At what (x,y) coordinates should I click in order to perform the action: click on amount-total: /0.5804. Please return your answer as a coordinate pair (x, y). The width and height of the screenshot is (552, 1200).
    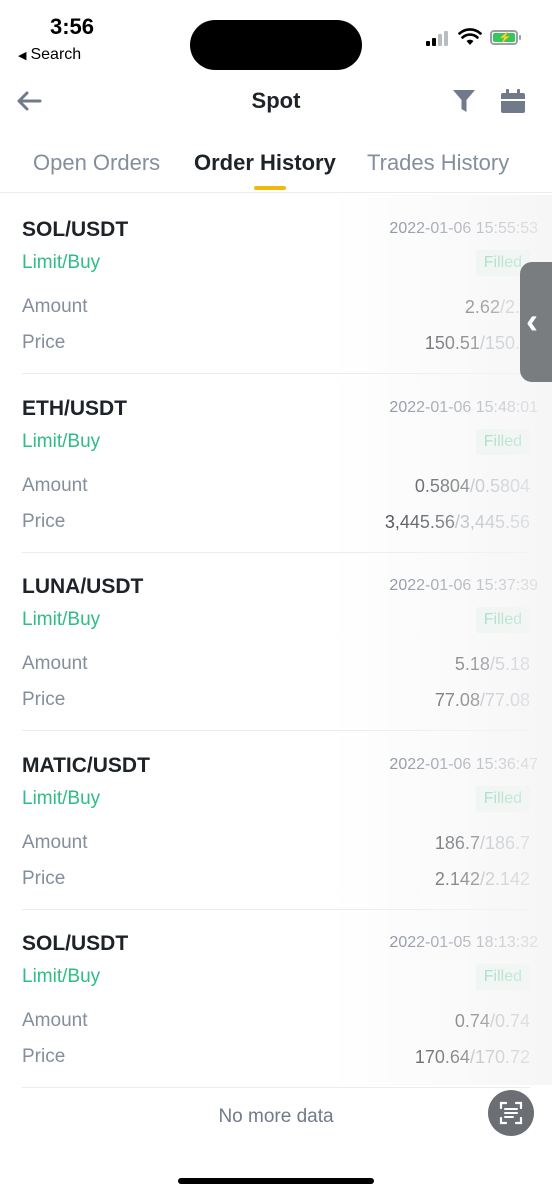
    Looking at the image, I should click on (499, 485).